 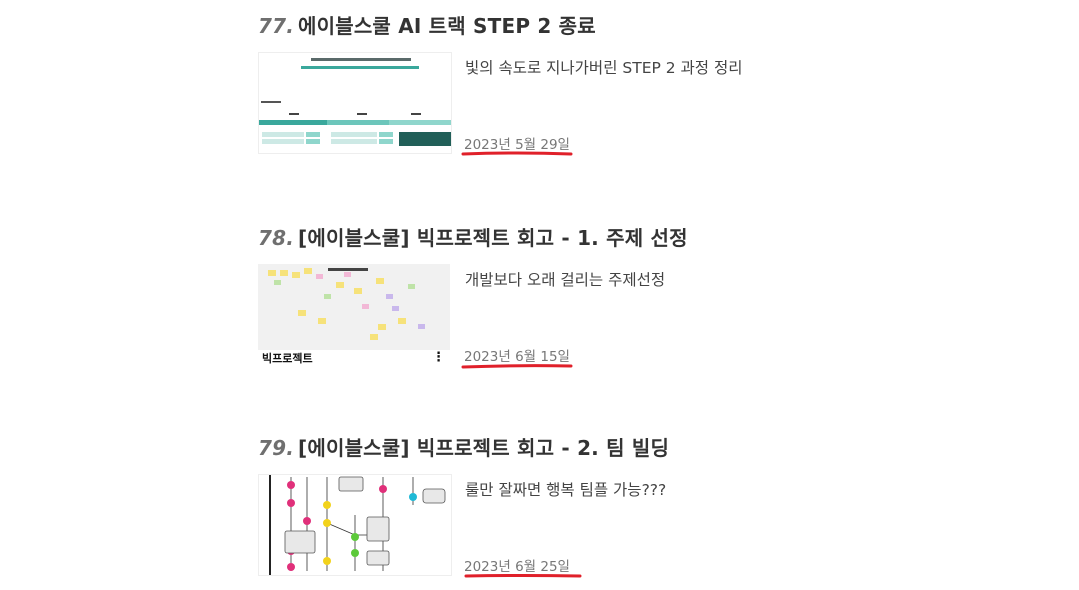 I want to click on post-thumbnail: 빅프로젝트 ⋮, so click(x=354, y=314).